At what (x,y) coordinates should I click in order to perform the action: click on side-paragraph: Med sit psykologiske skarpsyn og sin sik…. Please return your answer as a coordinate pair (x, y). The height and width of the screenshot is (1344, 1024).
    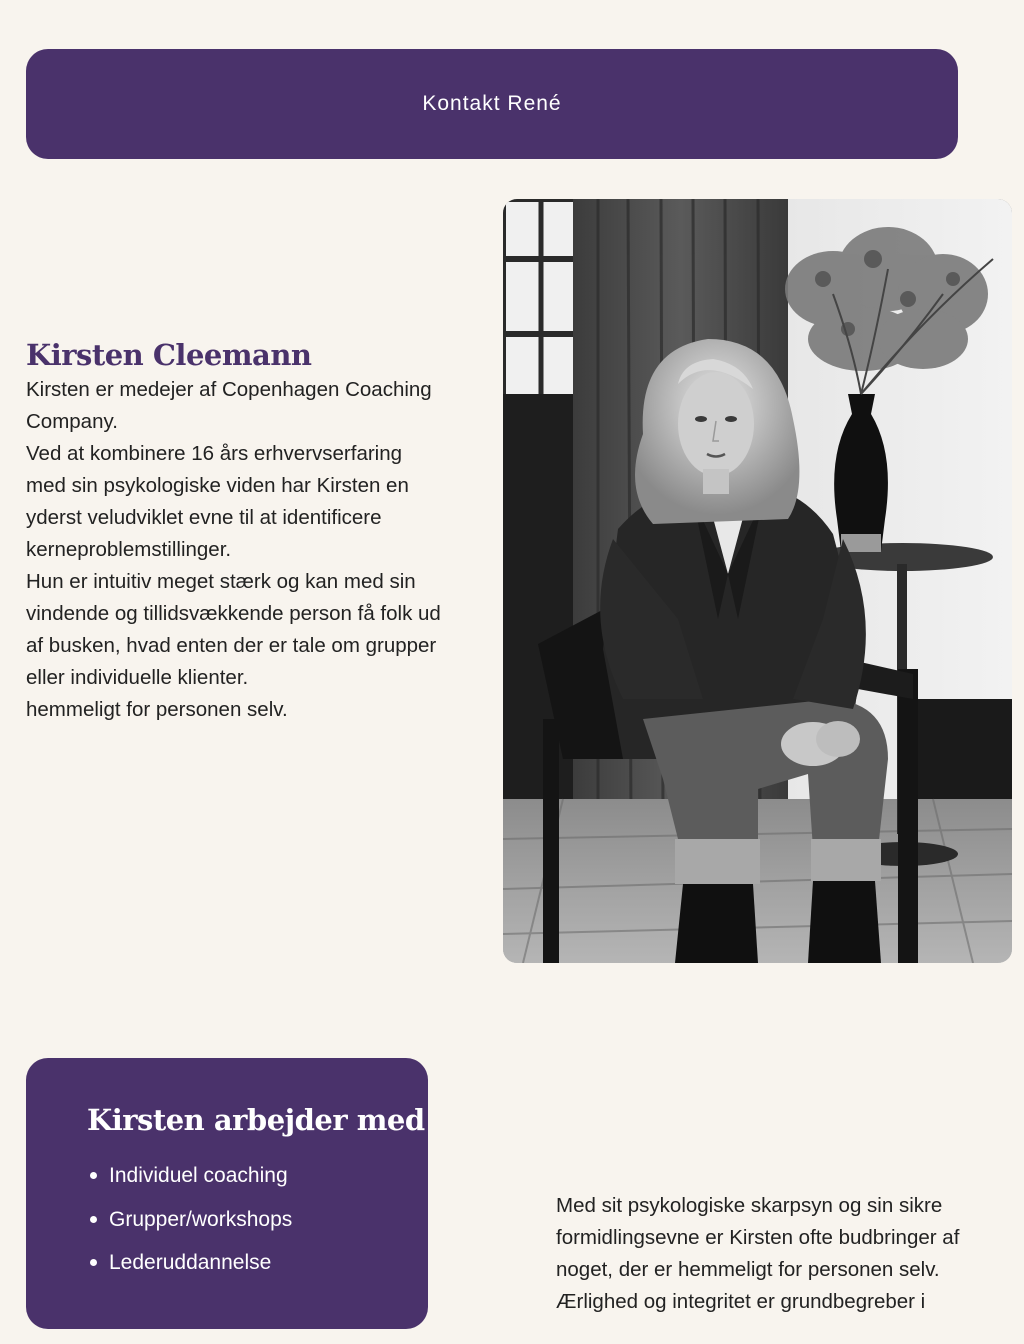
    Looking at the image, I should click on (758, 1237).